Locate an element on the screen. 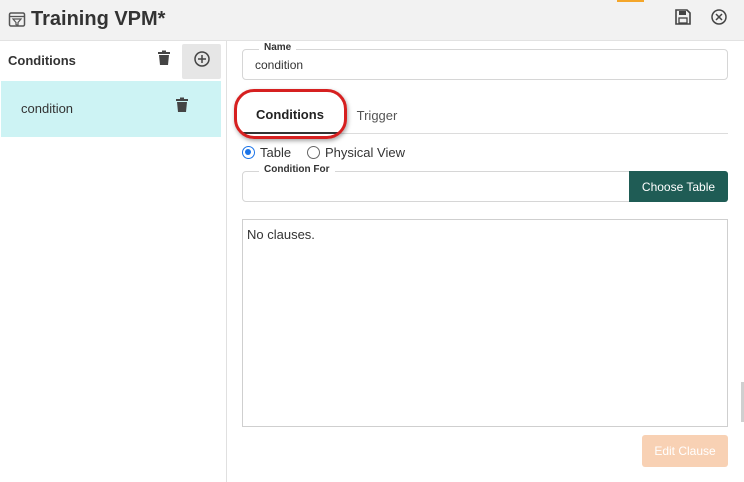 The height and width of the screenshot is (482, 744). tab-trigger: Trigger is located at coordinates (377, 115).